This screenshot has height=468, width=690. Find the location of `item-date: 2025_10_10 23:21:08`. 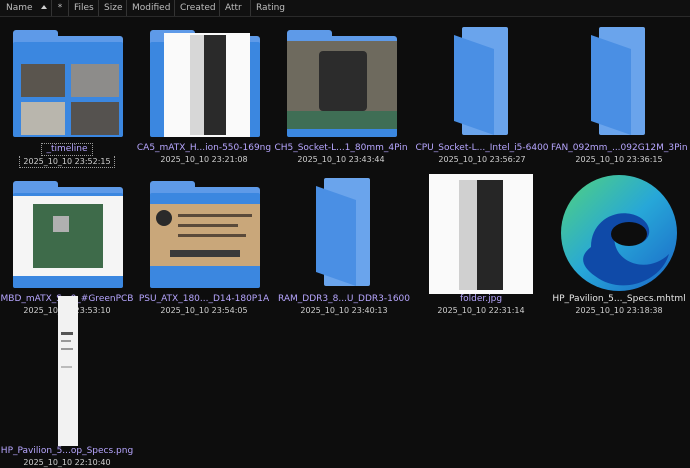

item-date: 2025_10_10 23:21:08 is located at coordinates (204, 159).